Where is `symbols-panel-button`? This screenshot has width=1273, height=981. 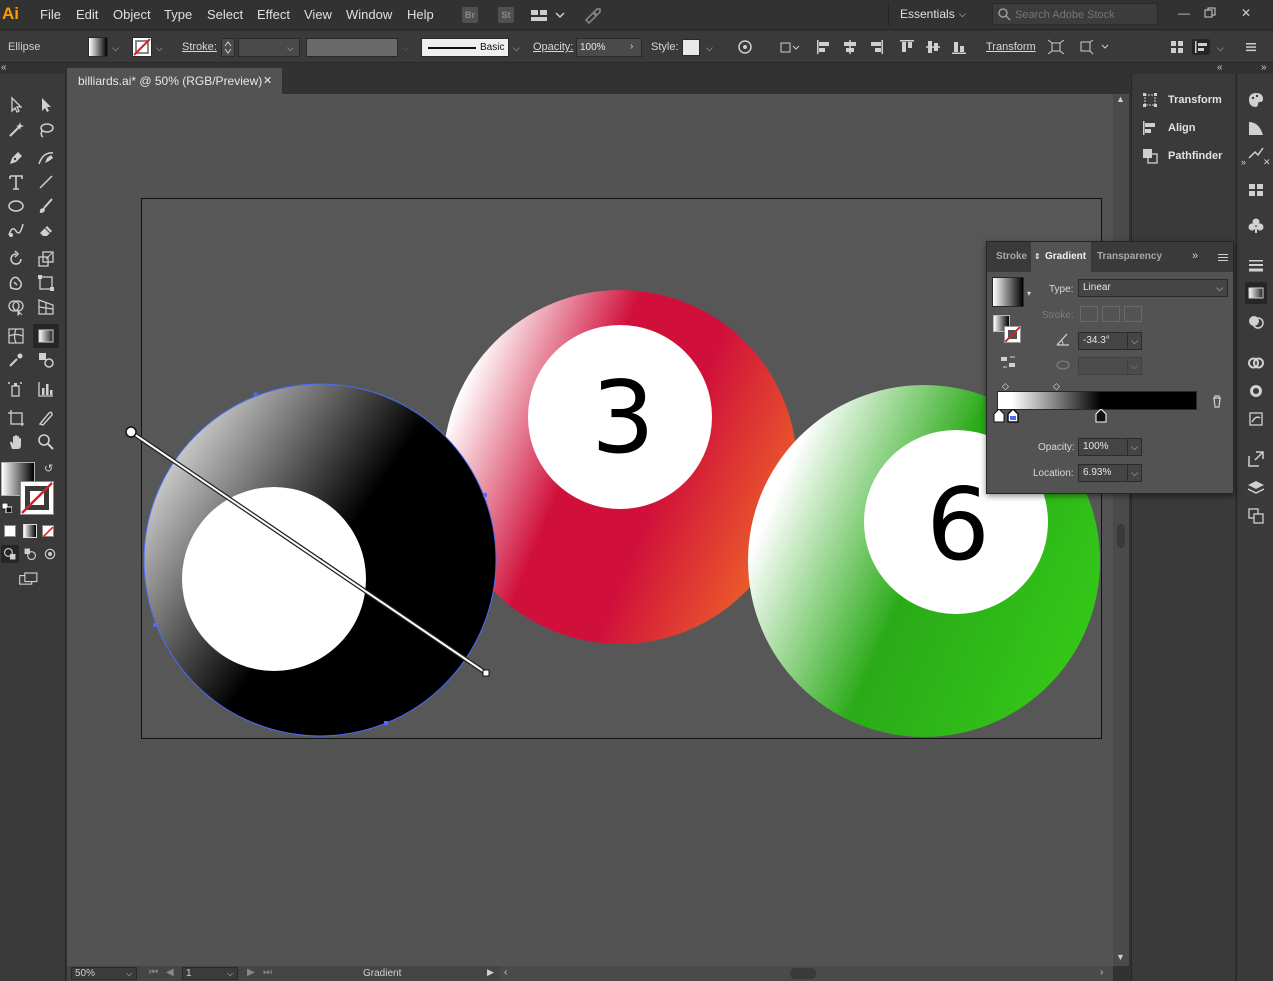
symbols-panel-button is located at coordinates (1256, 226).